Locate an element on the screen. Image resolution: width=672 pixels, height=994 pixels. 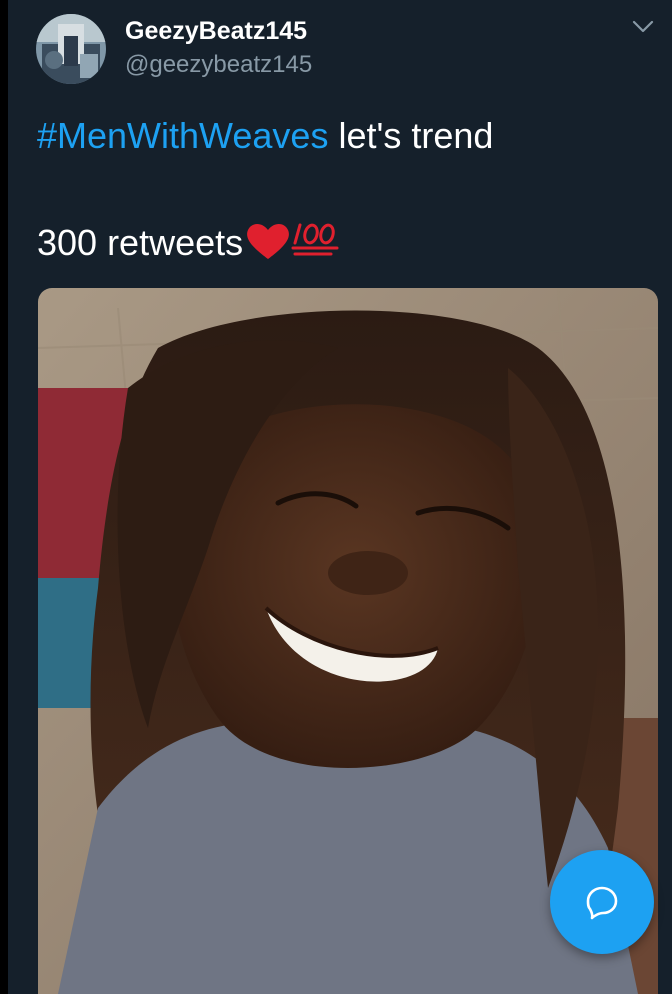
retweets-text: 300 retweets is located at coordinates (140, 242).